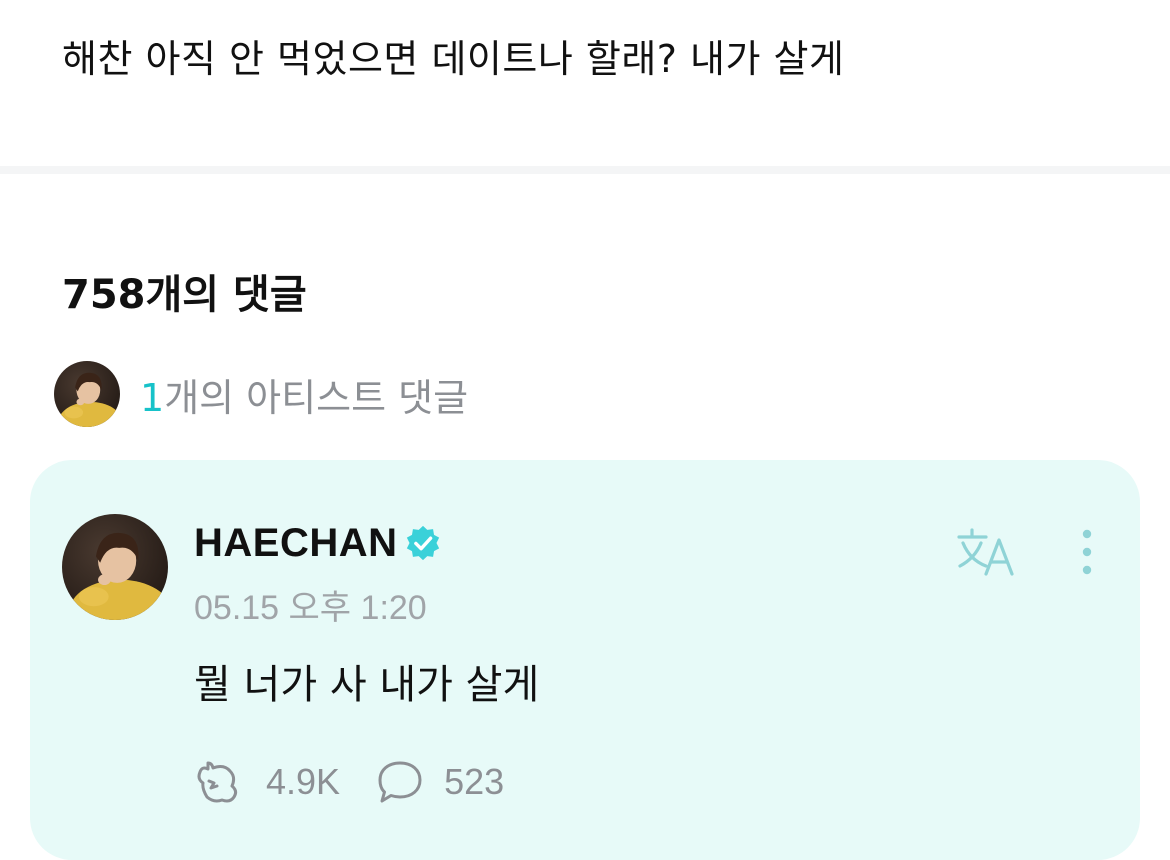  I want to click on reply-button: 523, so click(440, 782).